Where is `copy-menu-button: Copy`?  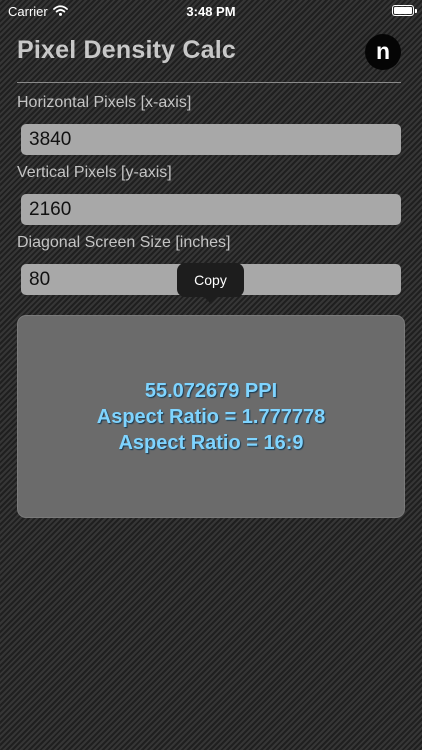 copy-menu-button: Copy is located at coordinates (210, 283).